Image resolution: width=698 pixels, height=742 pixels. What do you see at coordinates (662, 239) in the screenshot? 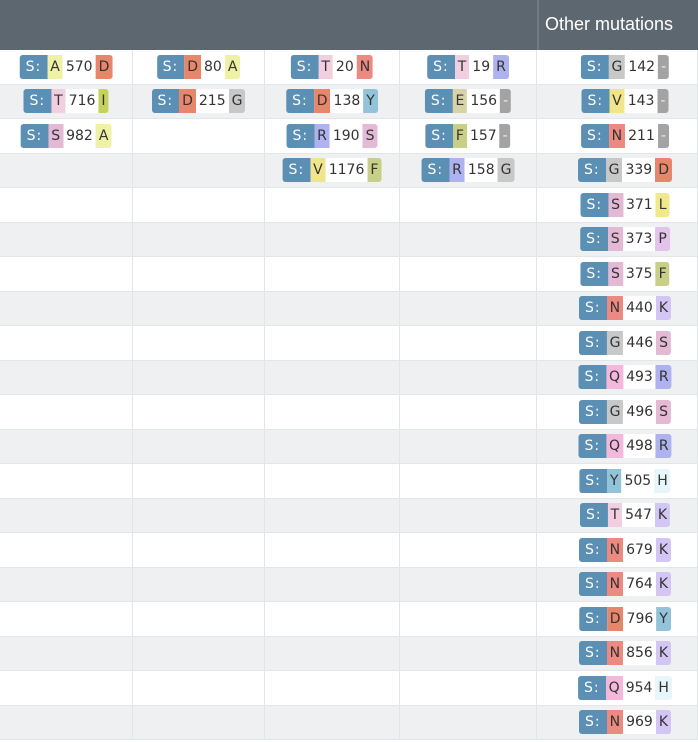
I see `mutation-alt: P` at bounding box center [662, 239].